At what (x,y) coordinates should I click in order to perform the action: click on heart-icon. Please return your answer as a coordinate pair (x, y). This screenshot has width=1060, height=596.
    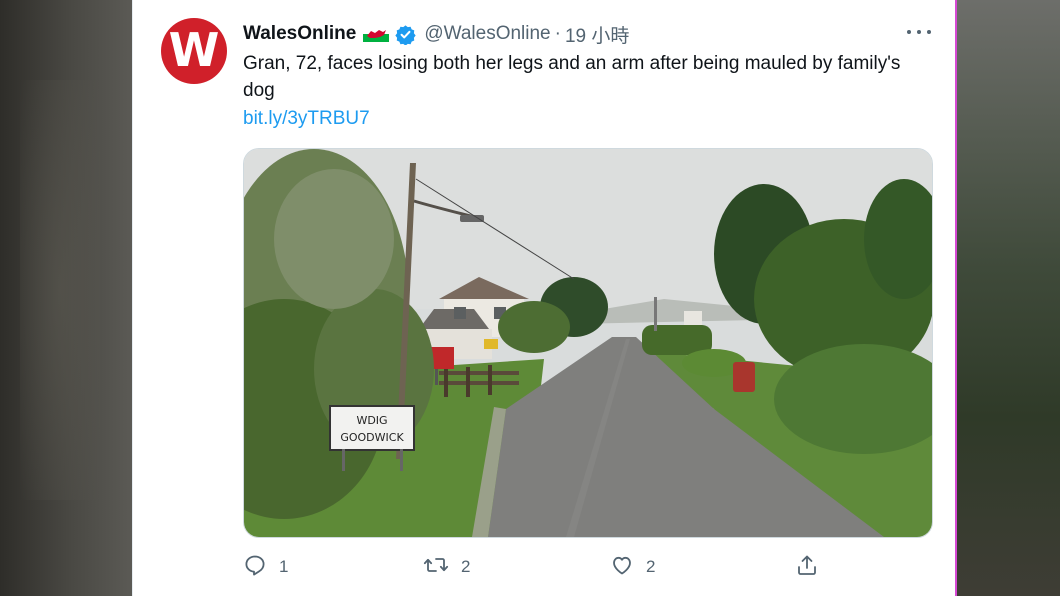
    Looking at the image, I should click on (622, 567).